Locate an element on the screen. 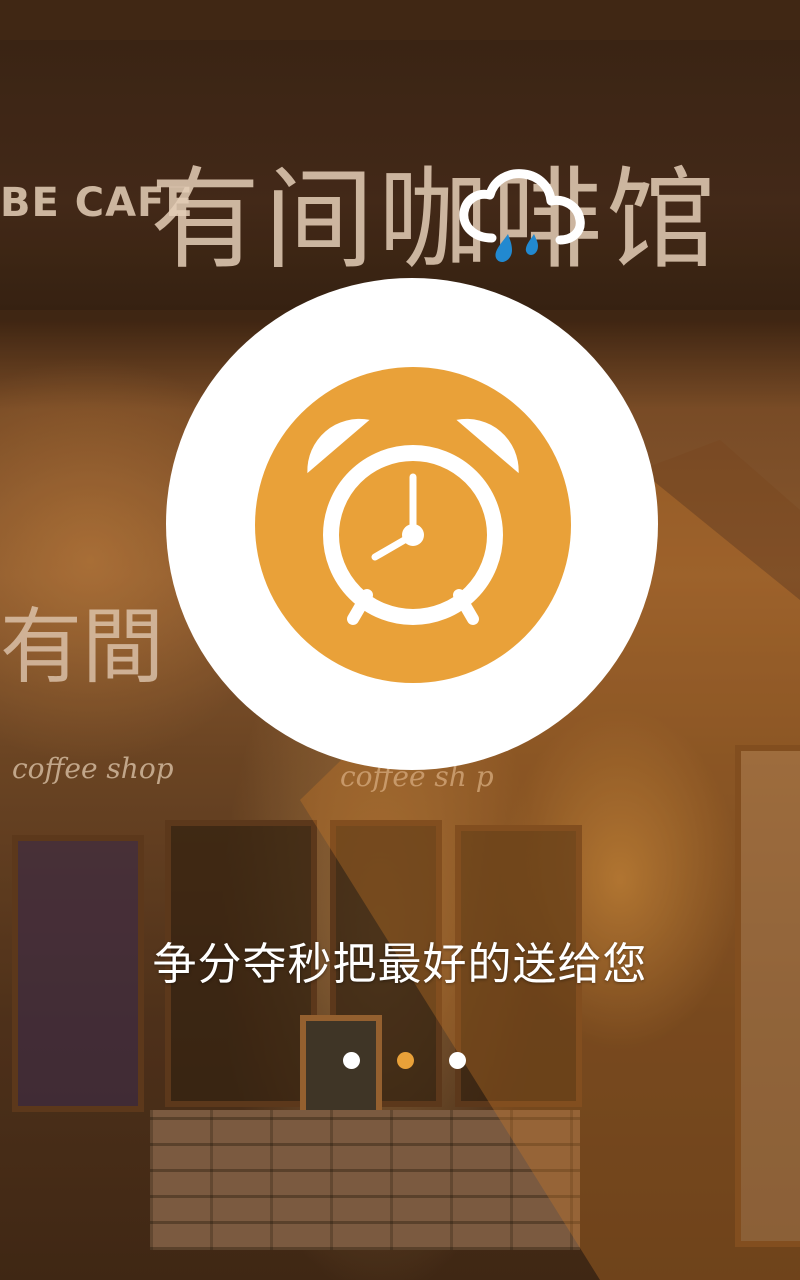  page-dot-2-active is located at coordinates (405, 1060).